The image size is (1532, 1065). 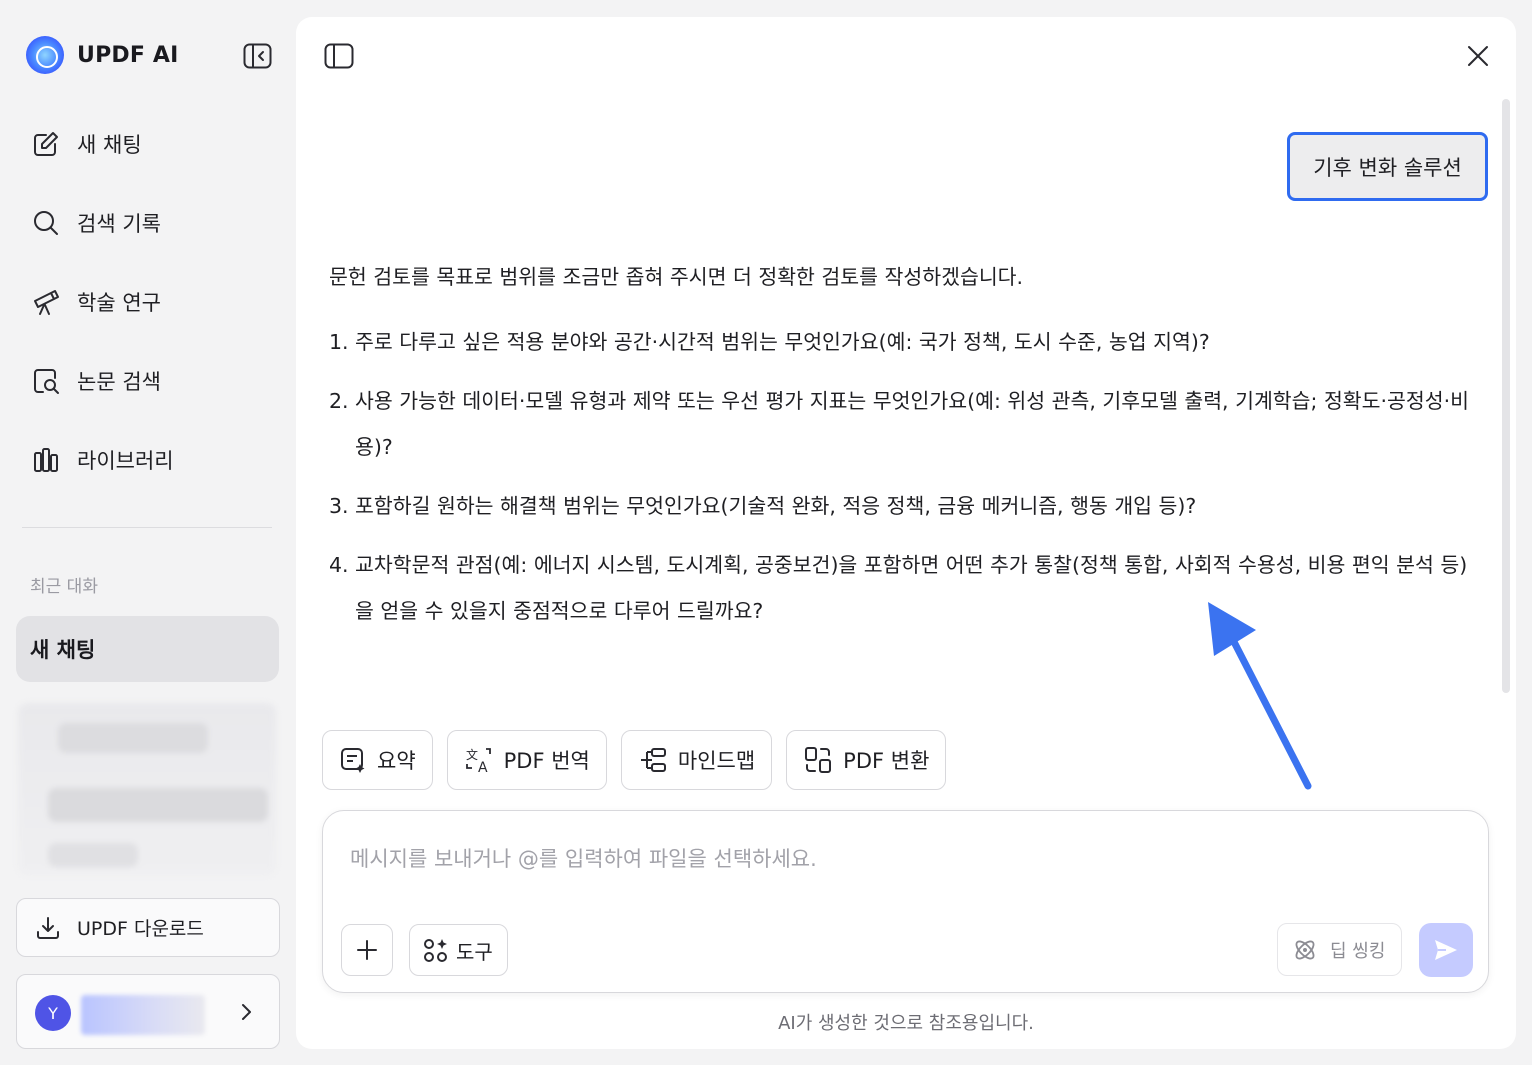 I want to click on close-button, so click(x=1478, y=58).